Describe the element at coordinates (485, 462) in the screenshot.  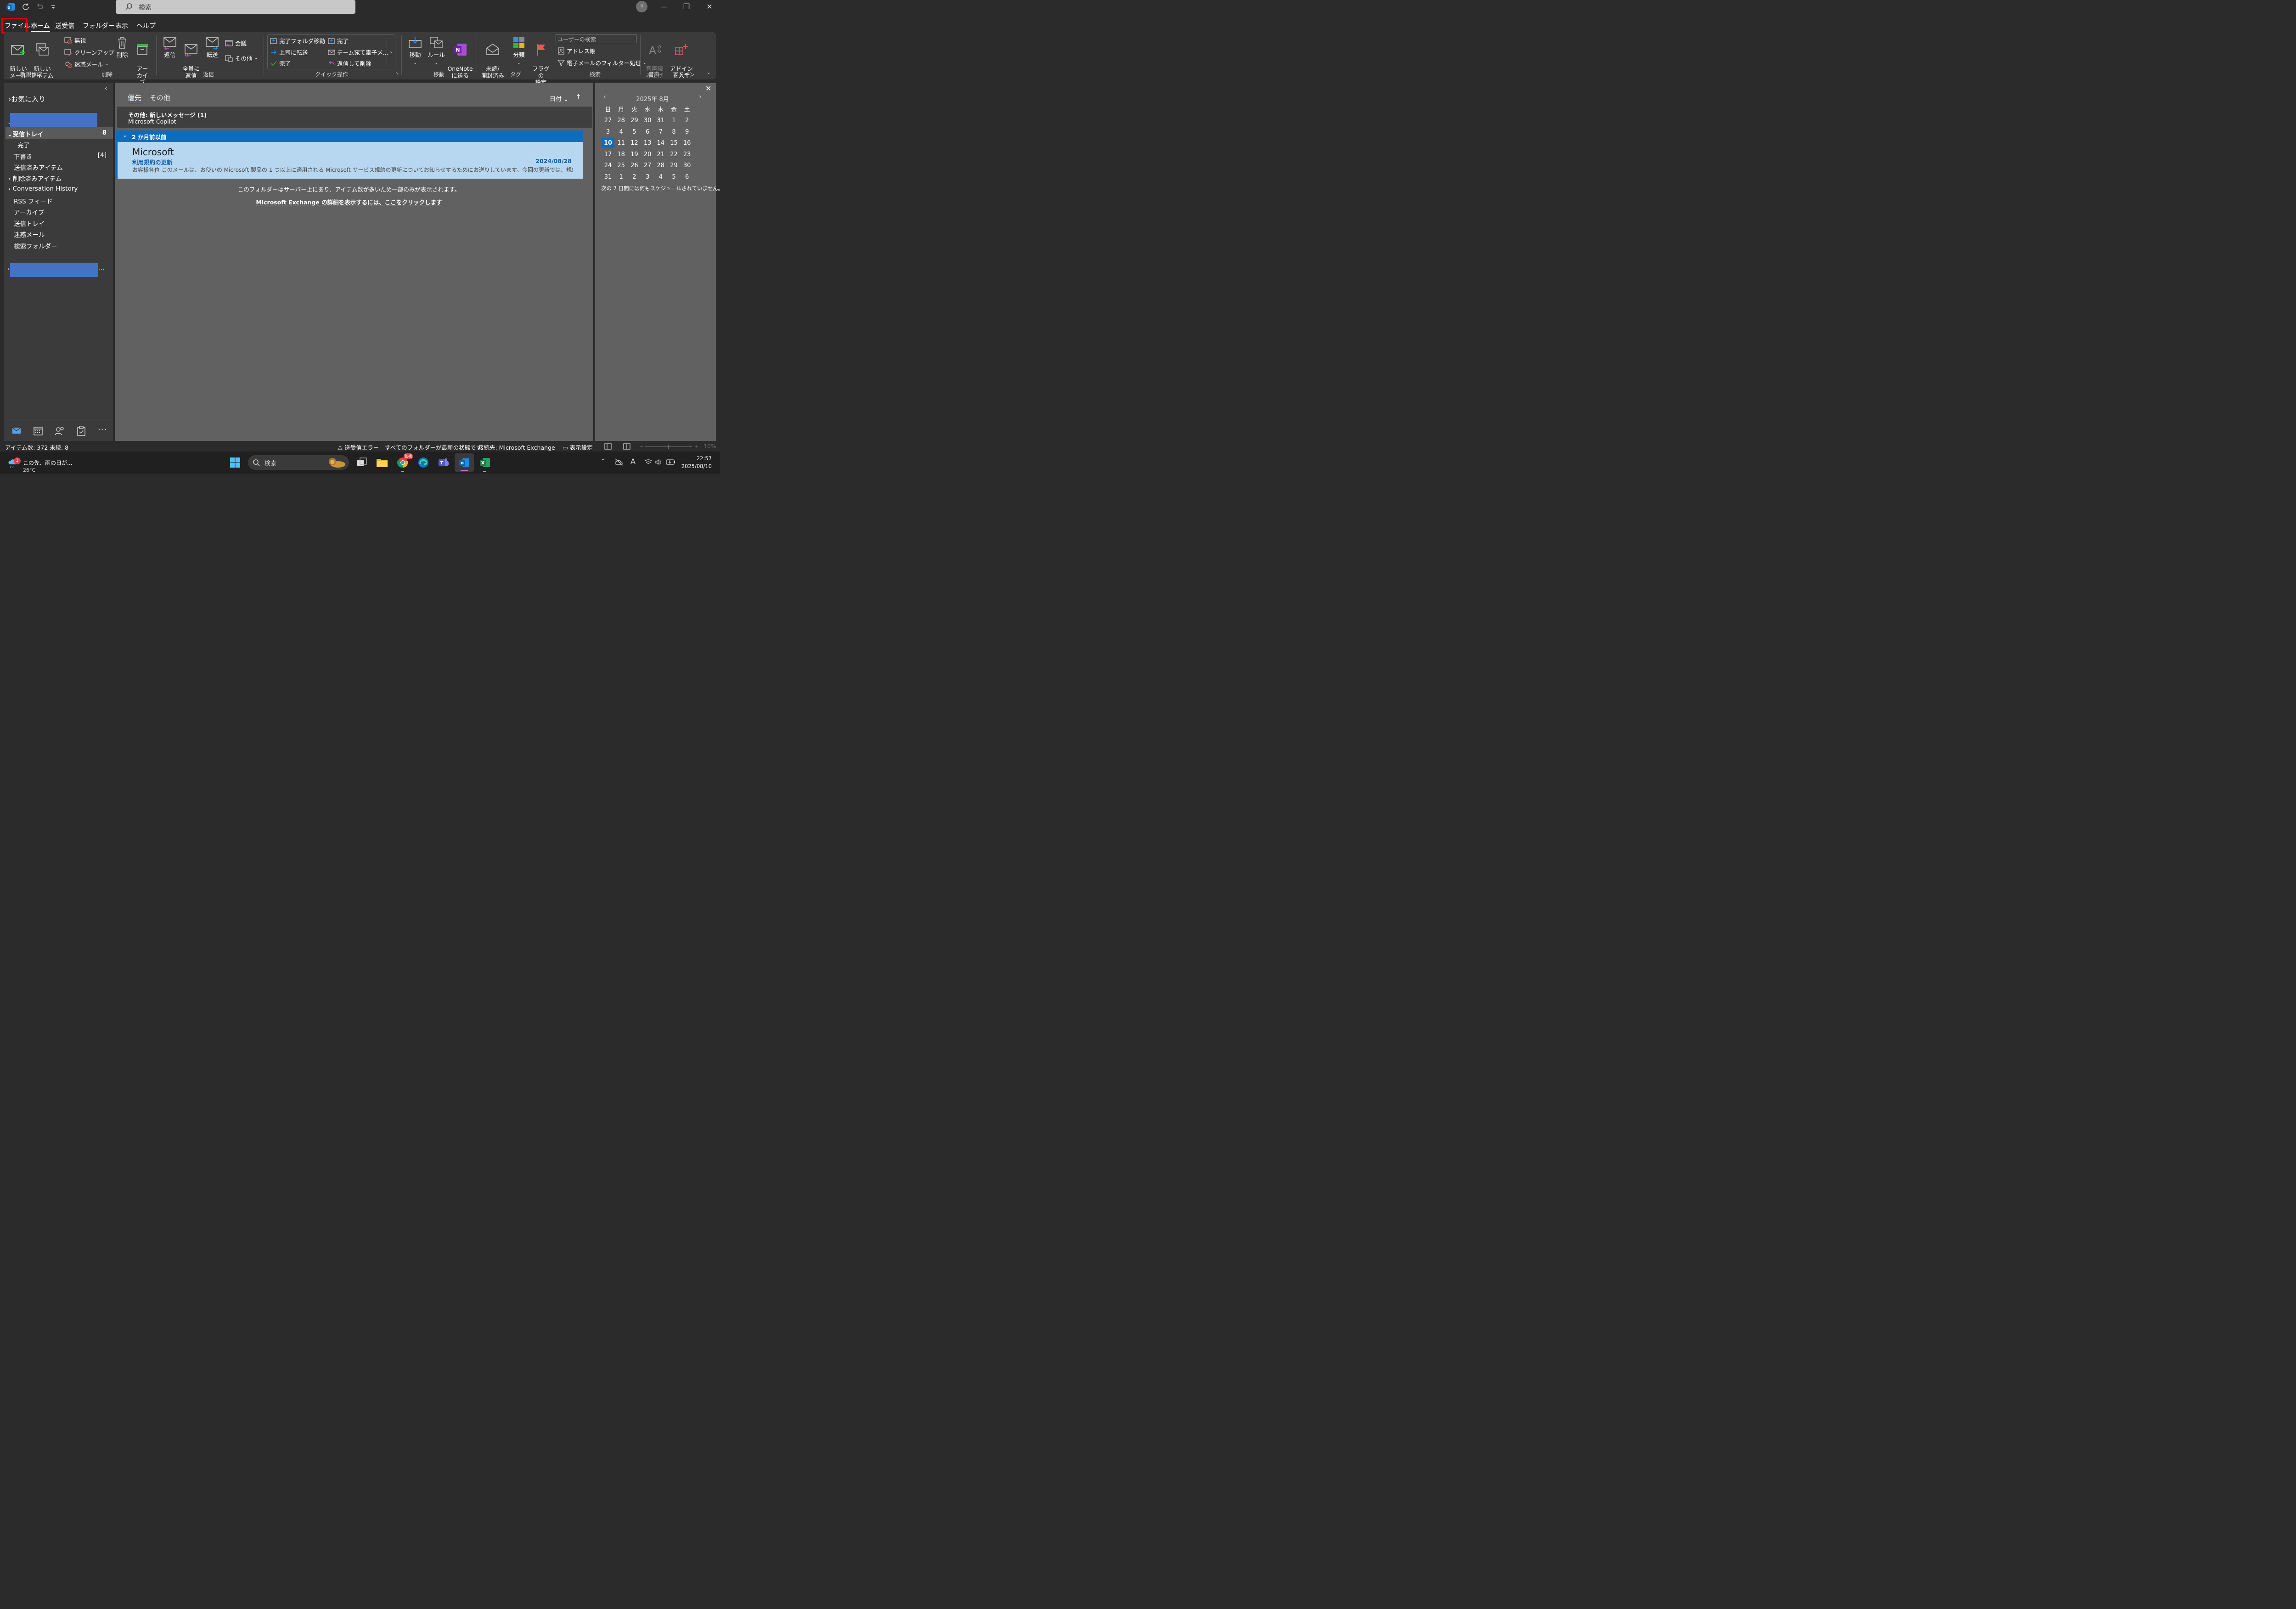
I see `excel-icon: X` at that location.